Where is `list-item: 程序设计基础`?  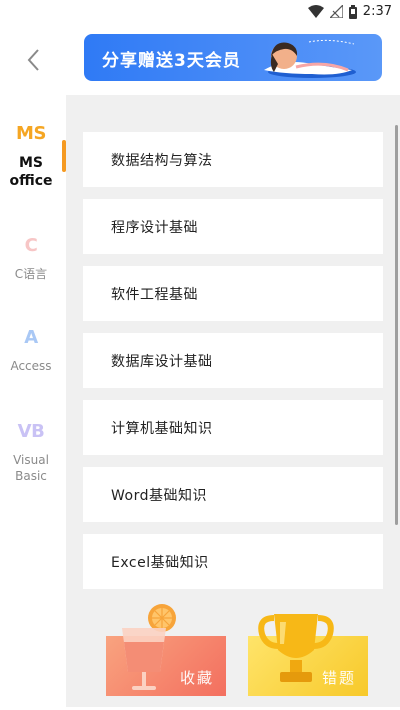 list-item: 程序设计基础 is located at coordinates (233, 226).